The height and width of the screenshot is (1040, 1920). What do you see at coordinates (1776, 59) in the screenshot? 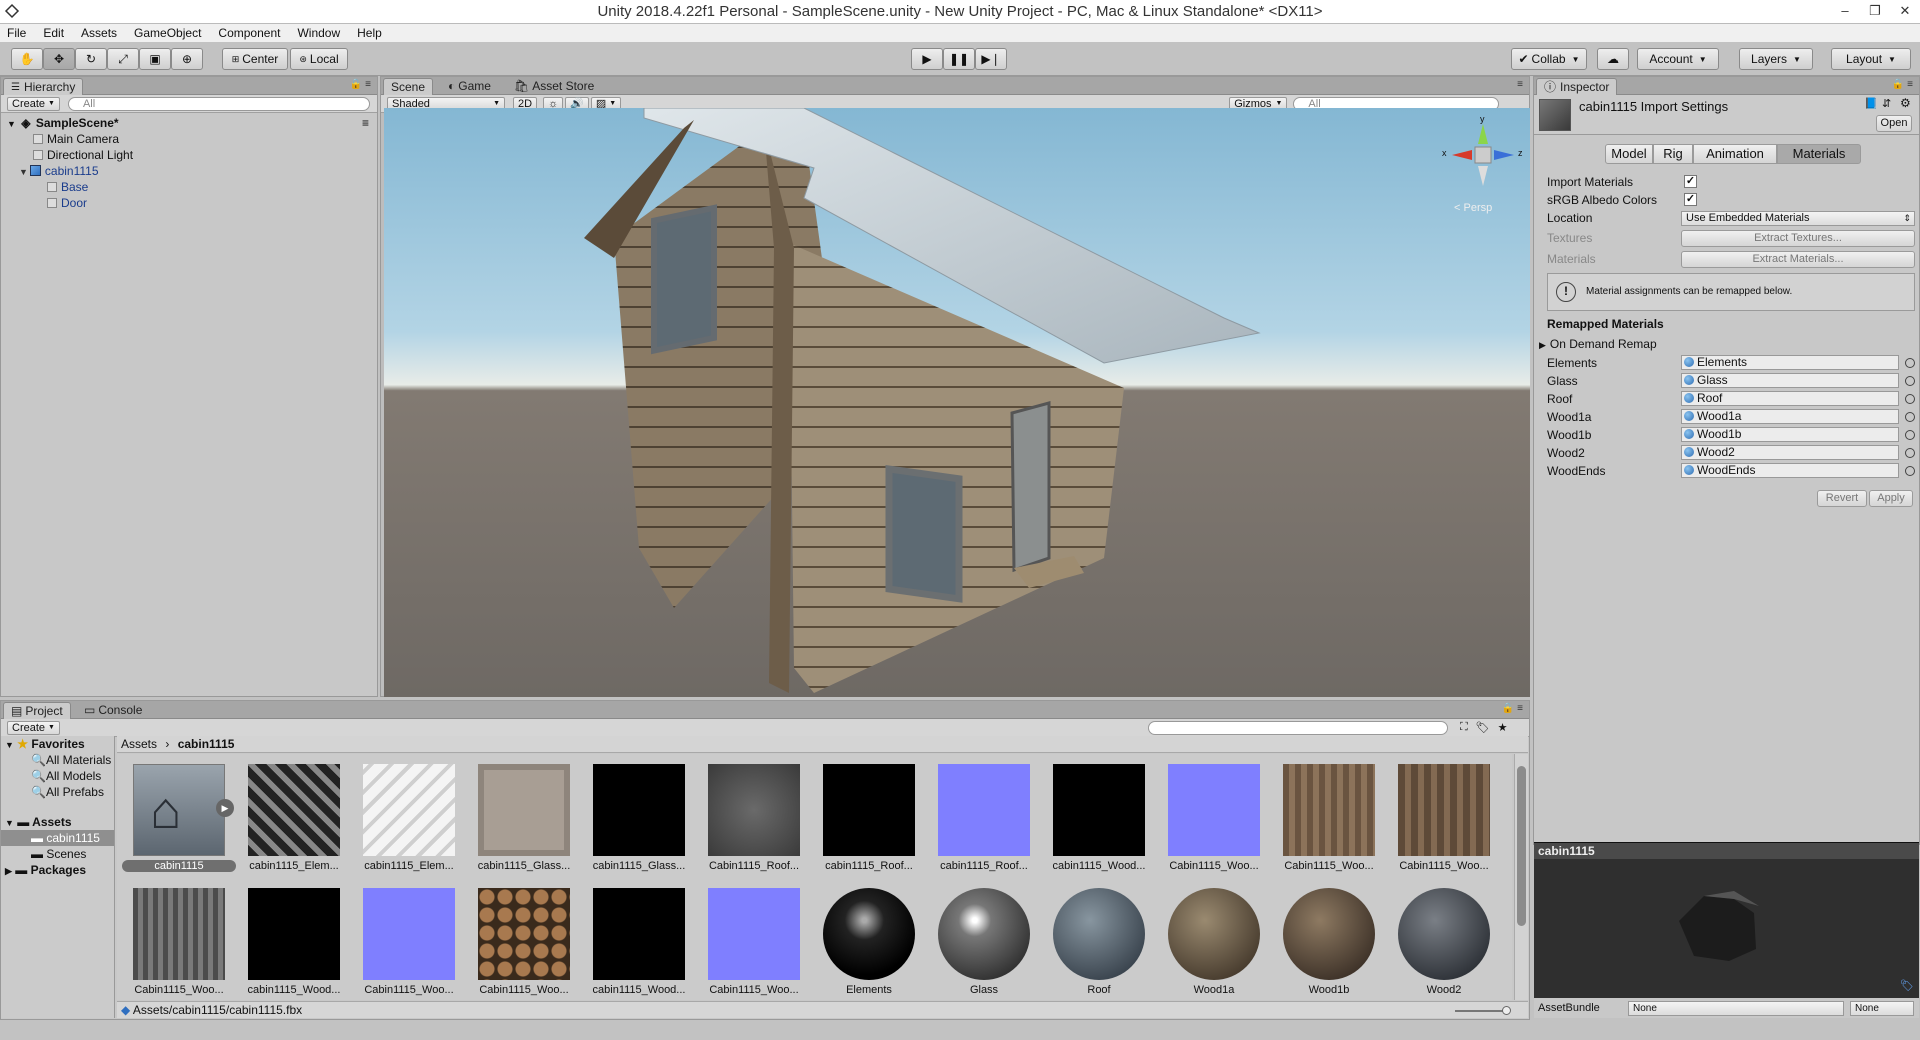
I see `layers-dropdown: Layers ▼` at bounding box center [1776, 59].